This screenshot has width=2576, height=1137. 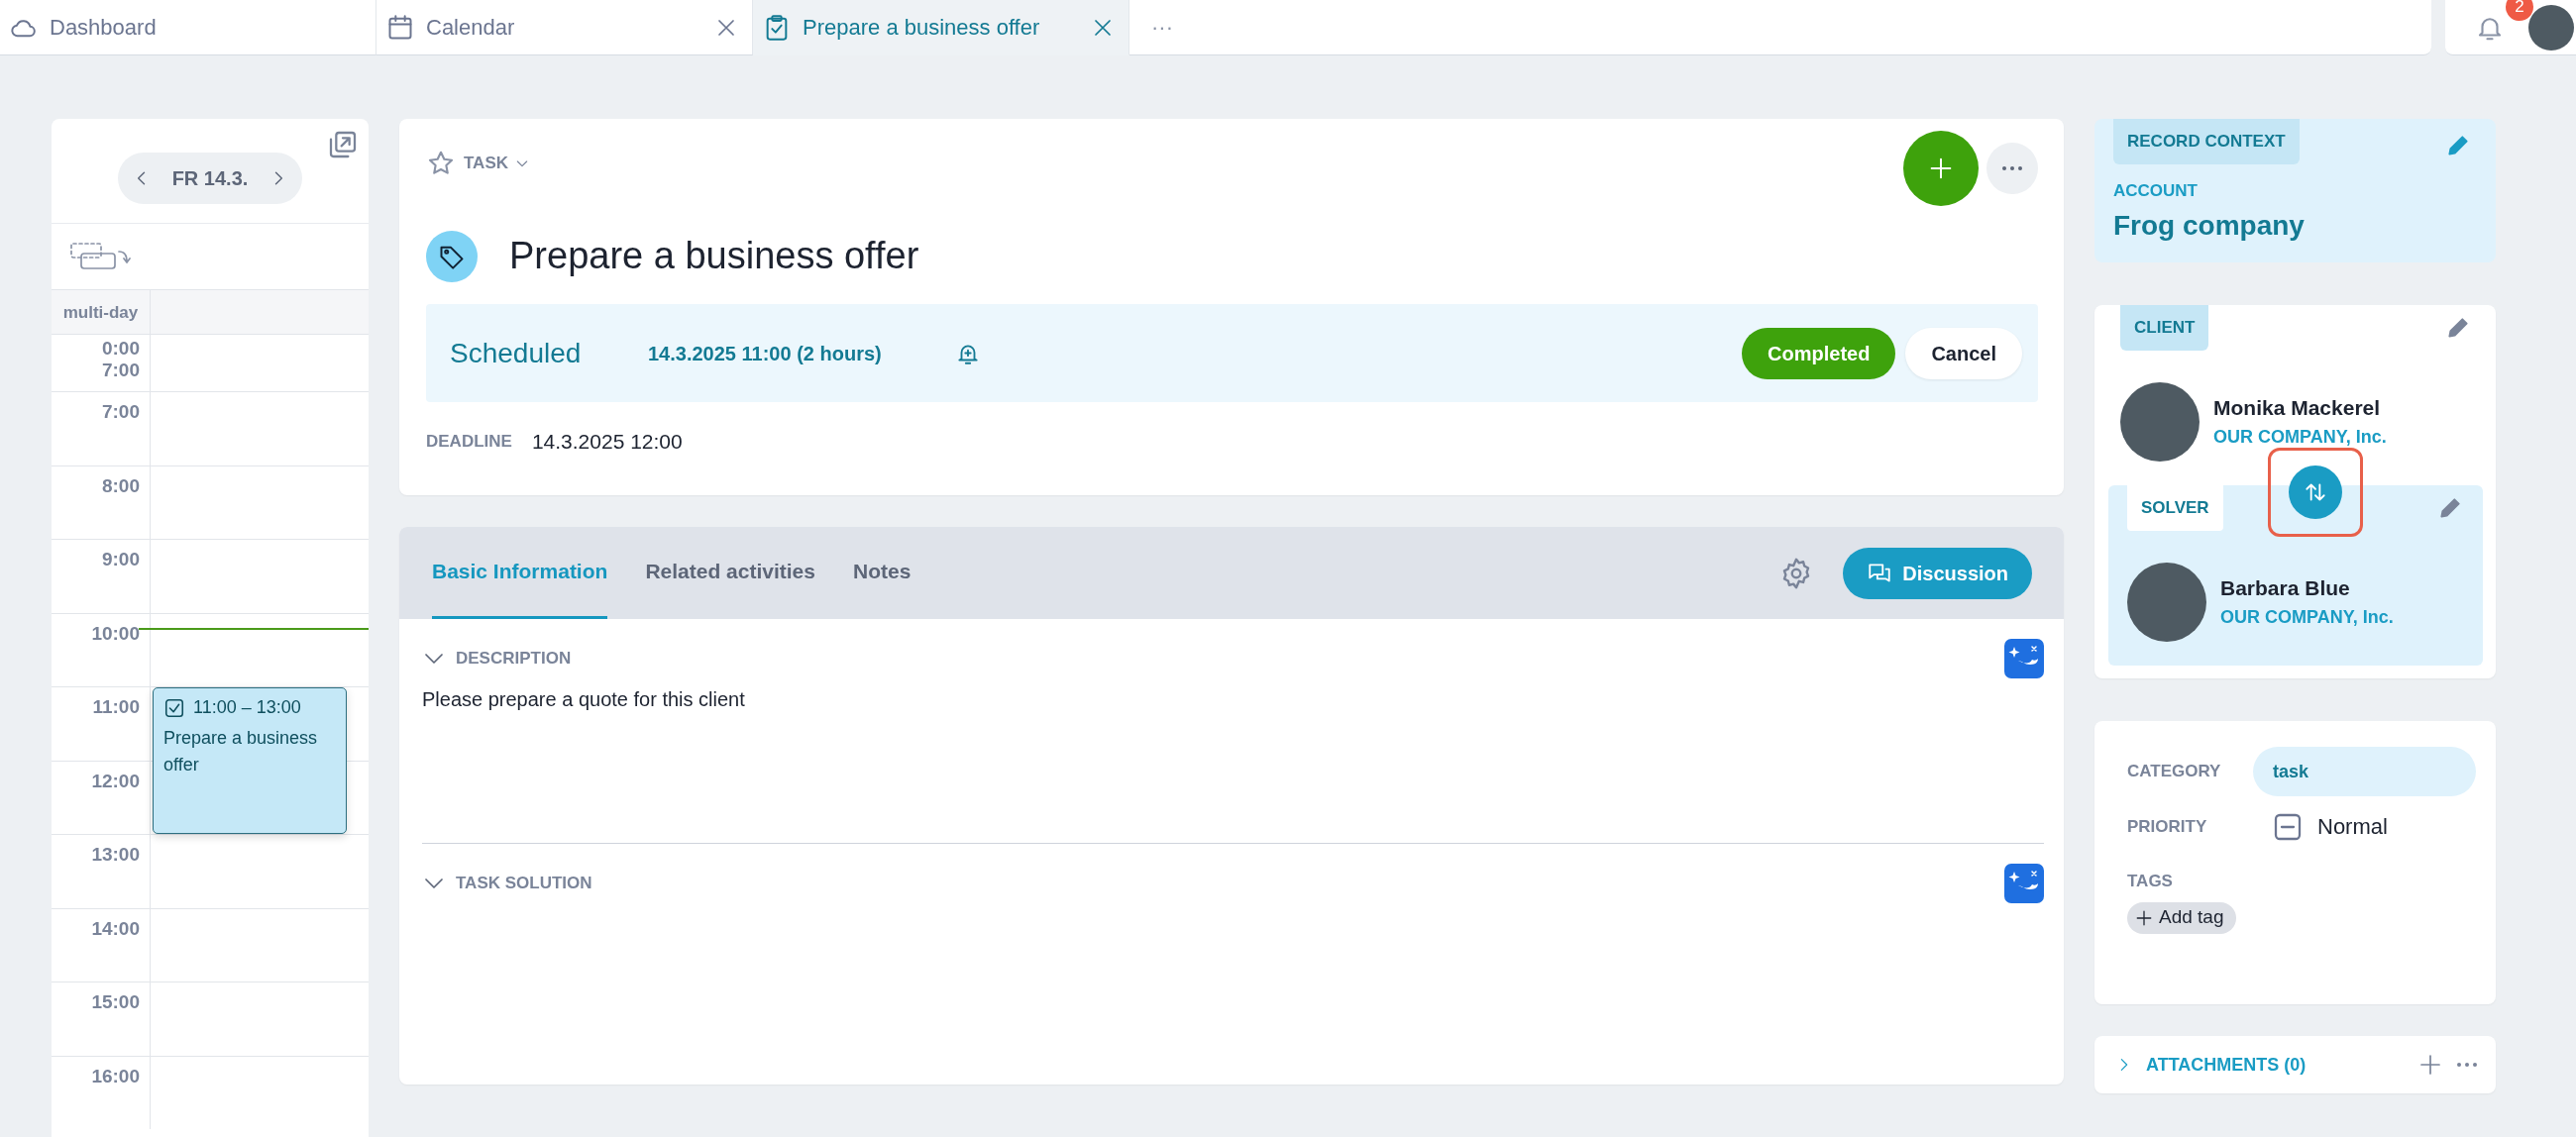 I want to click on calendar-icon, so click(x=400, y=27).